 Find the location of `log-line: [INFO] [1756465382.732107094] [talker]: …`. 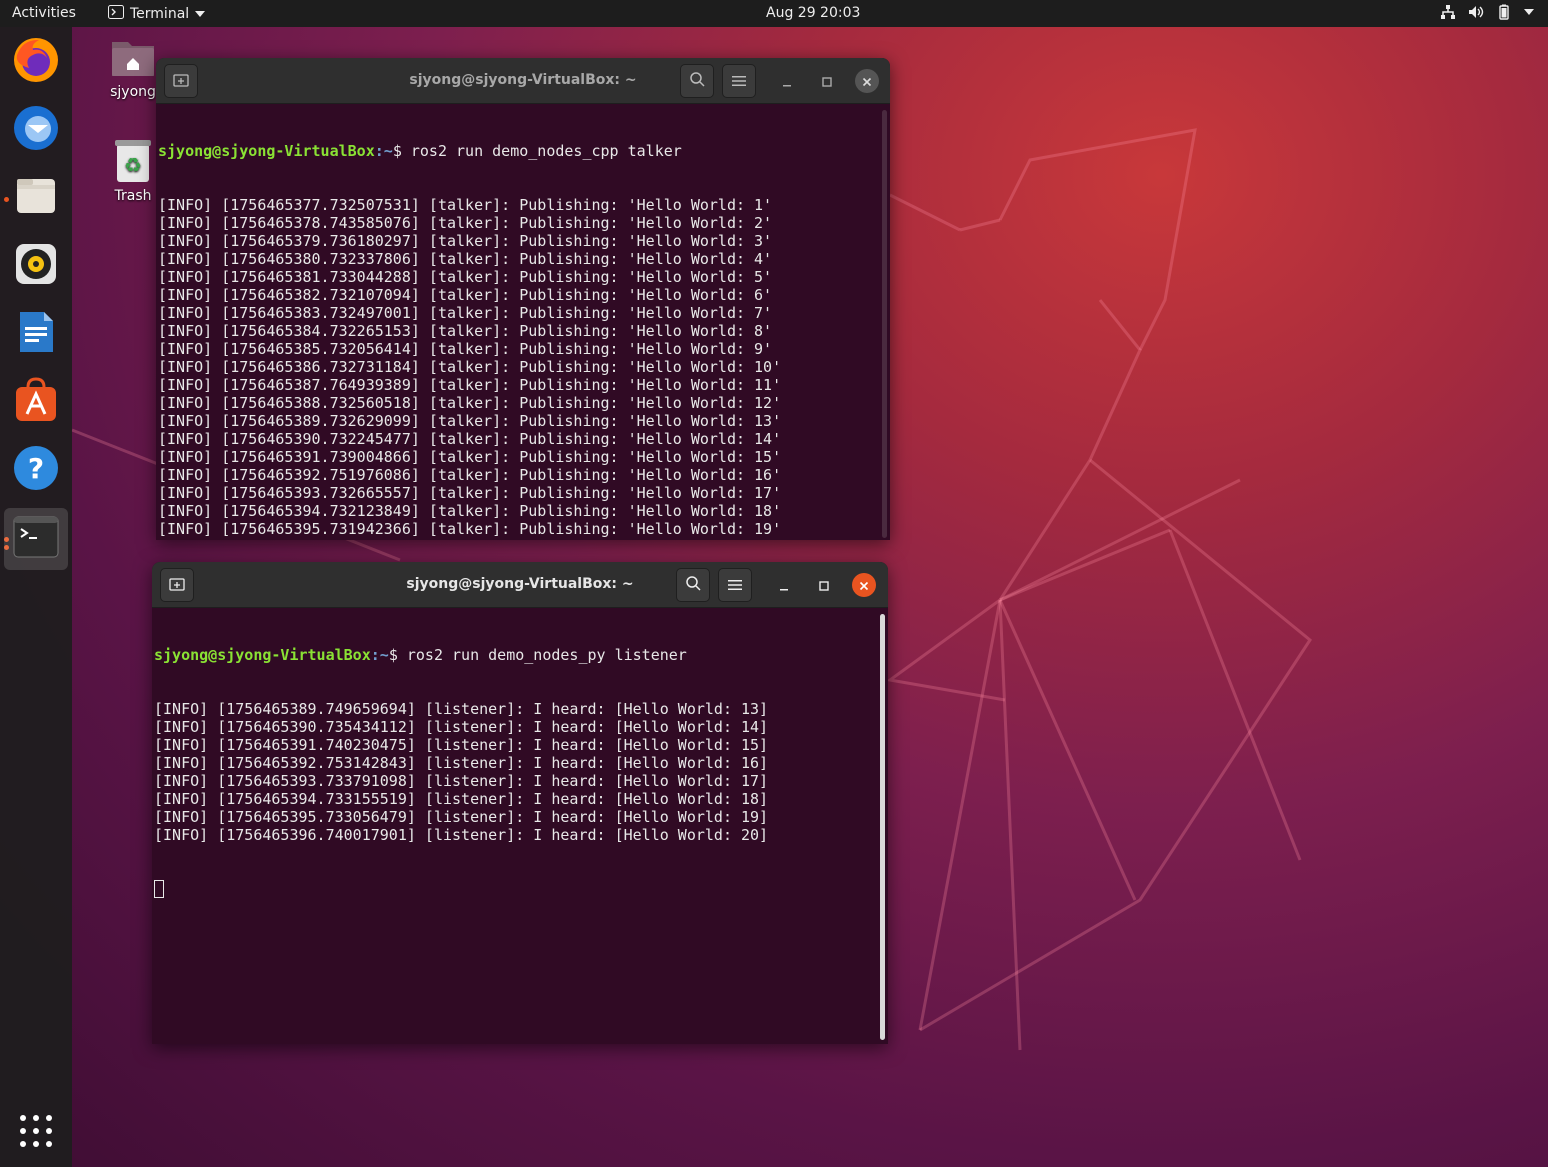

log-line: [INFO] [1756465382.732107094] [talker]: … is located at coordinates (465, 295).